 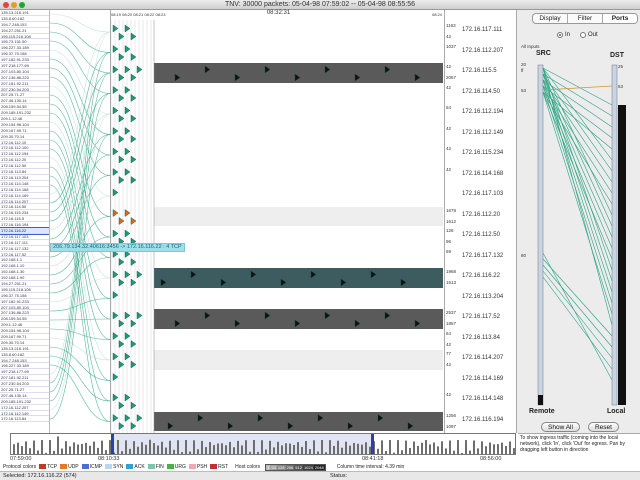 What do you see at coordinates (6, 5) in the screenshot?
I see `close-window-button` at bounding box center [6, 5].